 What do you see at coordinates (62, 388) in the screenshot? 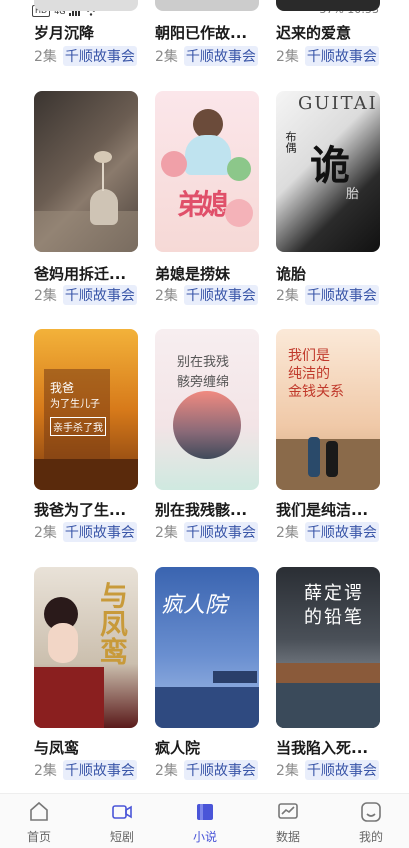
I see `cover-line-1: 我爸` at bounding box center [62, 388].